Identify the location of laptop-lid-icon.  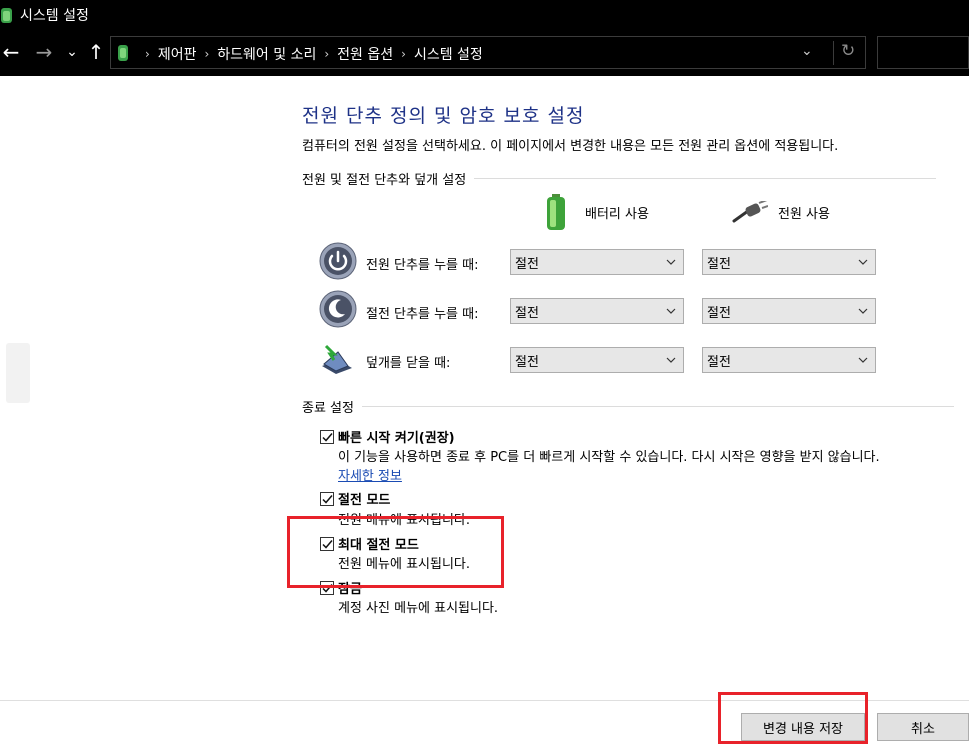
(337, 359).